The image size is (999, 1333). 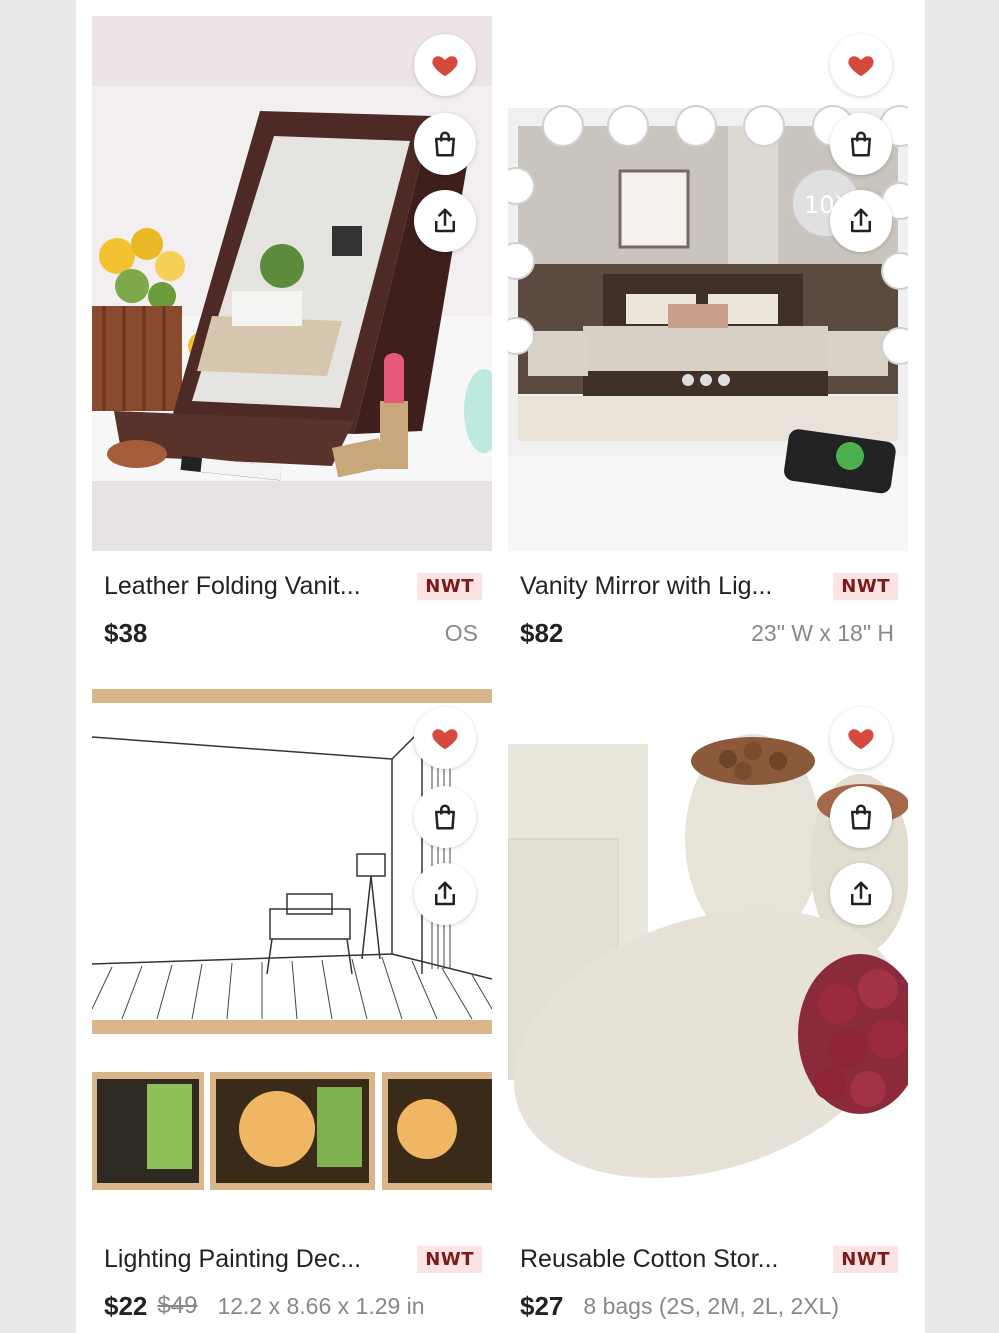 I want to click on listing-price: $27, so click(x=542, y=1305).